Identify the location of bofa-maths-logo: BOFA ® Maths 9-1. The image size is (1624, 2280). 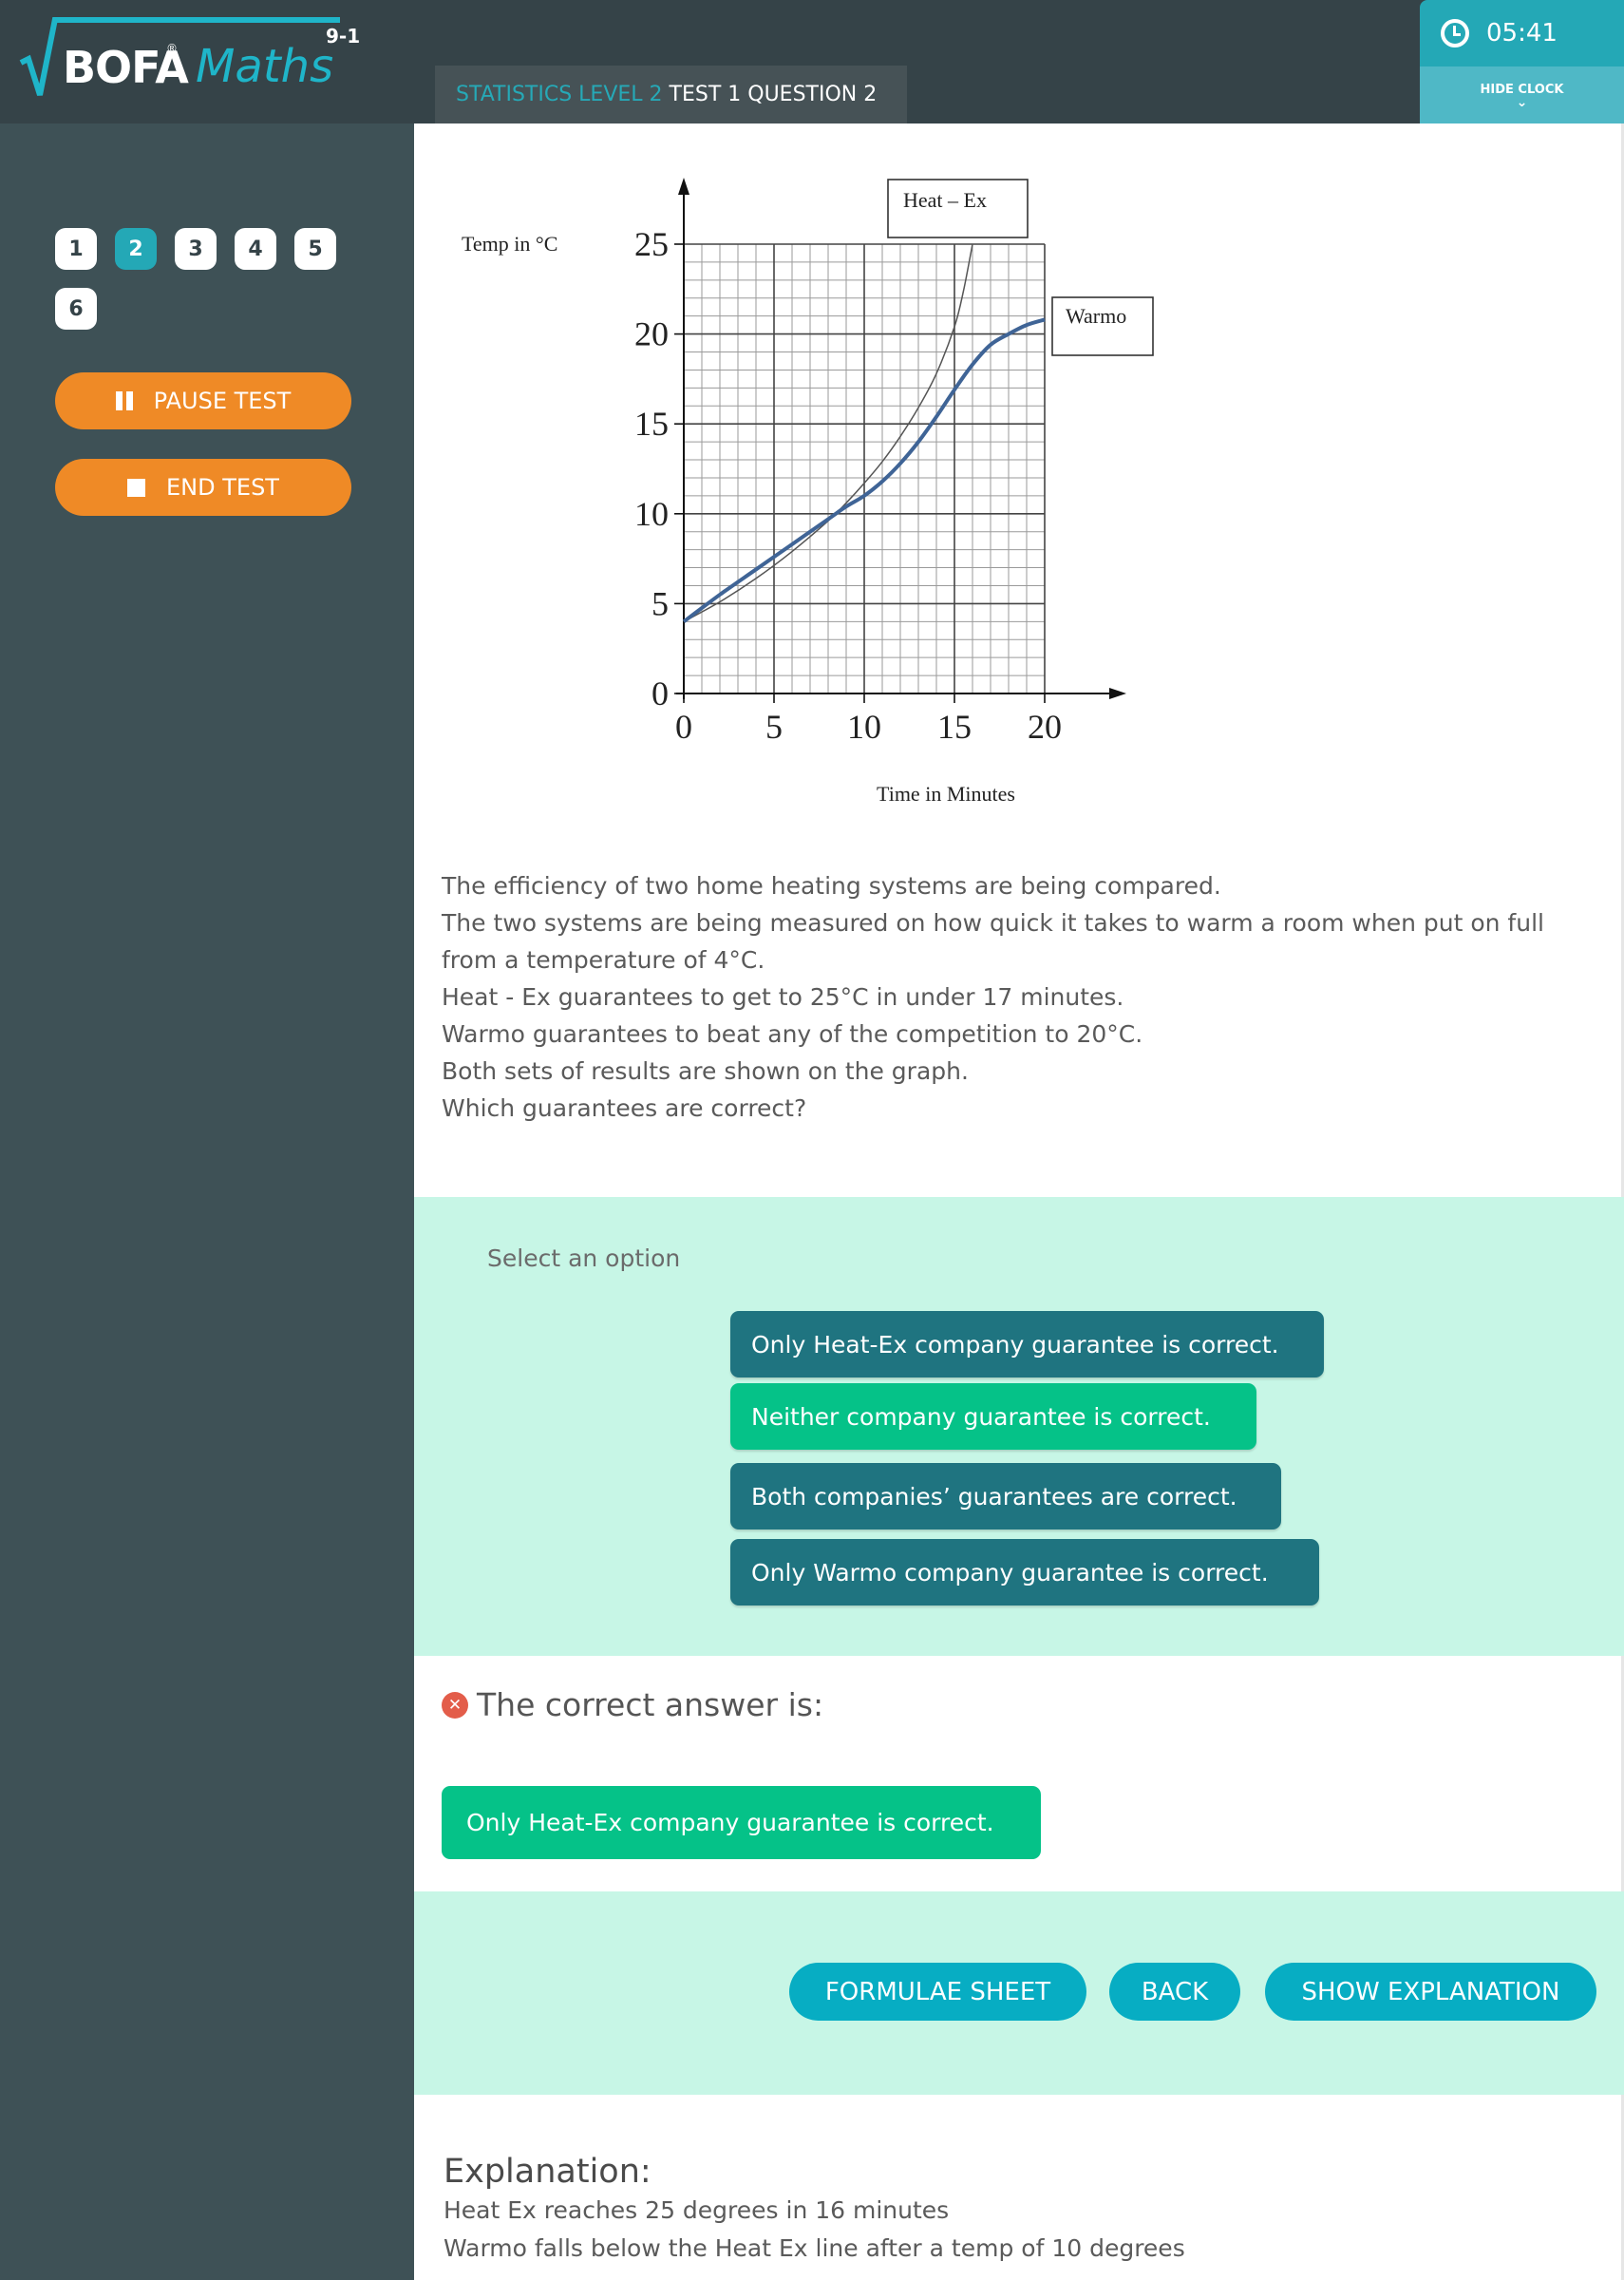
(190, 60).